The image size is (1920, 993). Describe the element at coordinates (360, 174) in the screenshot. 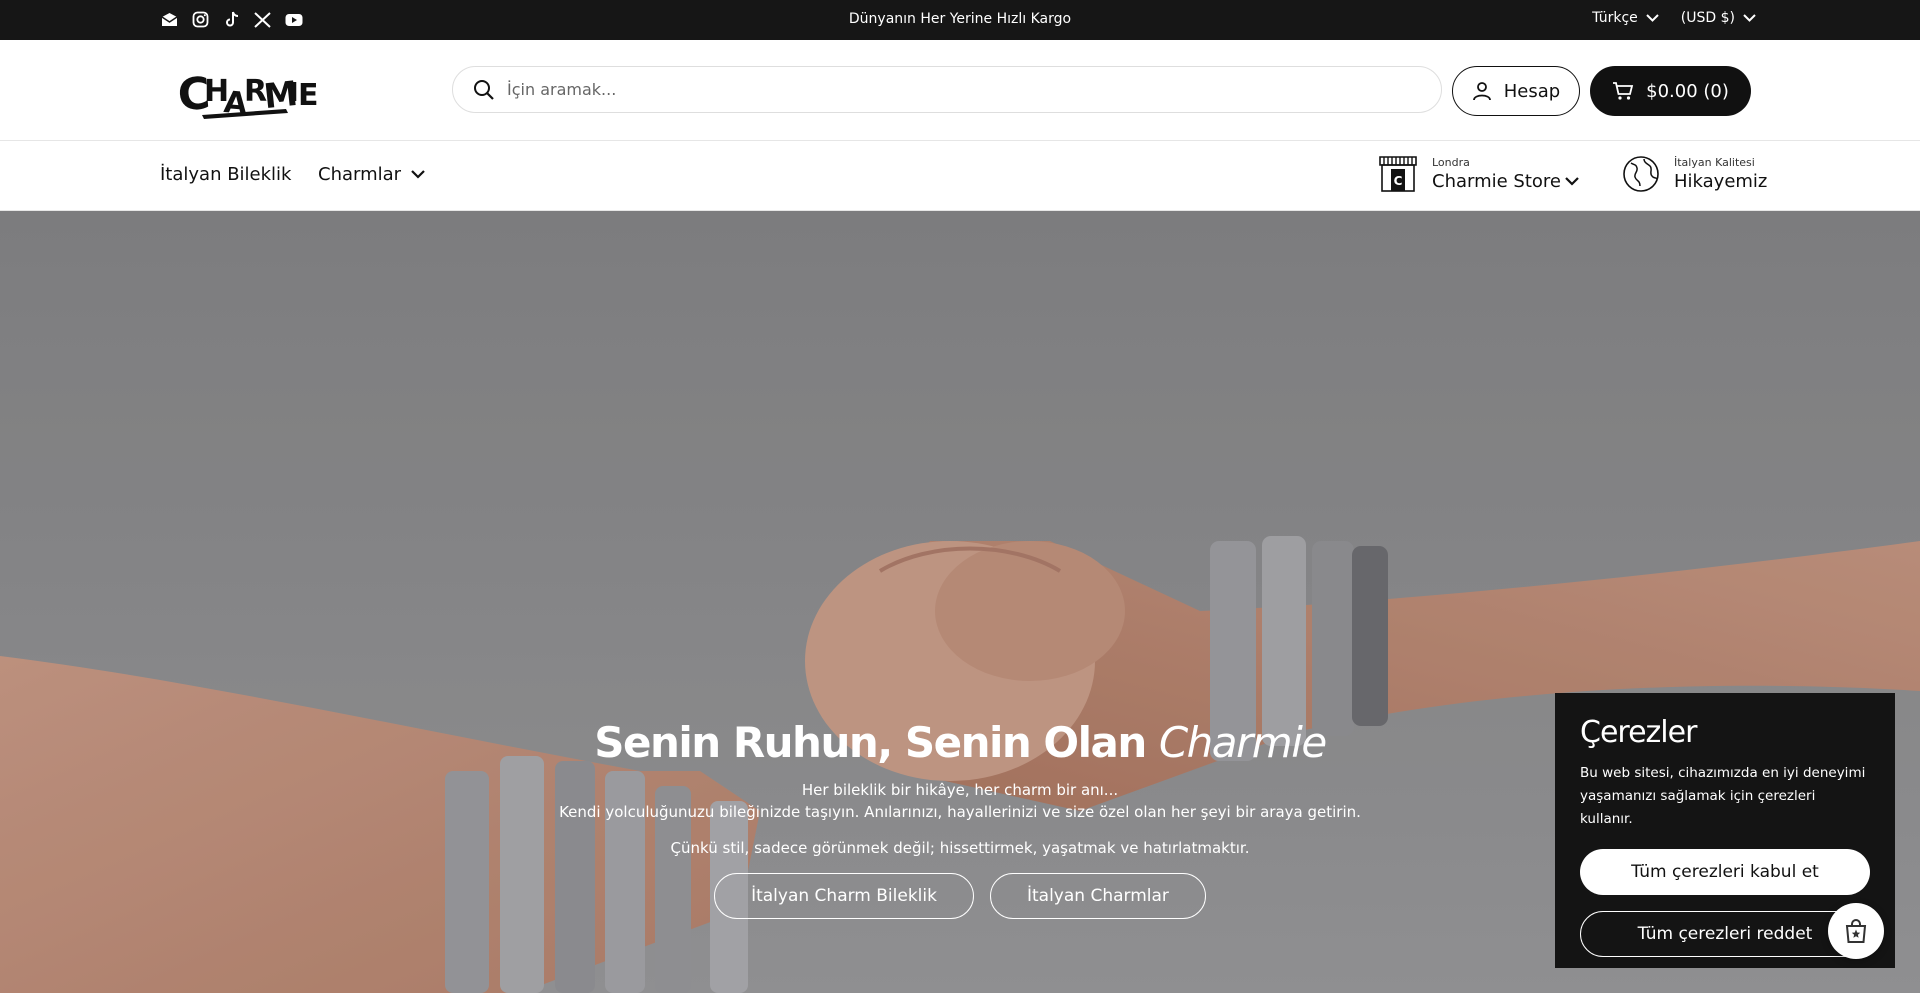

I see `nav-item-label: Charmlar` at that location.